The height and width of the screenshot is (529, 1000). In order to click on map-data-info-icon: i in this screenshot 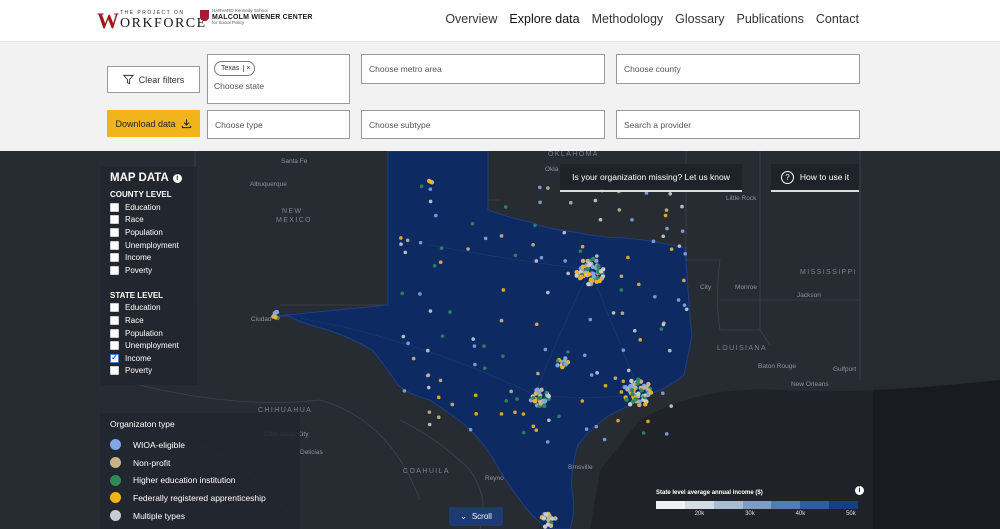, I will do `click(177, 178)`.